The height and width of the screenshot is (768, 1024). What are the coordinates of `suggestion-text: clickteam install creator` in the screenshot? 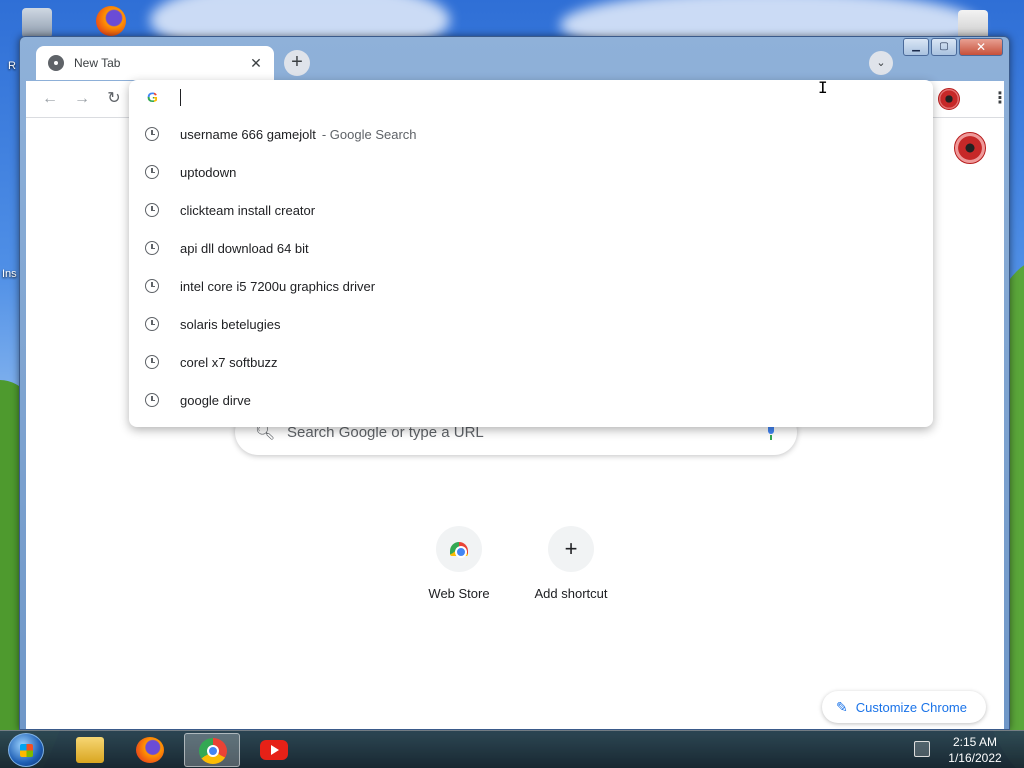 It's located at (248, 210).